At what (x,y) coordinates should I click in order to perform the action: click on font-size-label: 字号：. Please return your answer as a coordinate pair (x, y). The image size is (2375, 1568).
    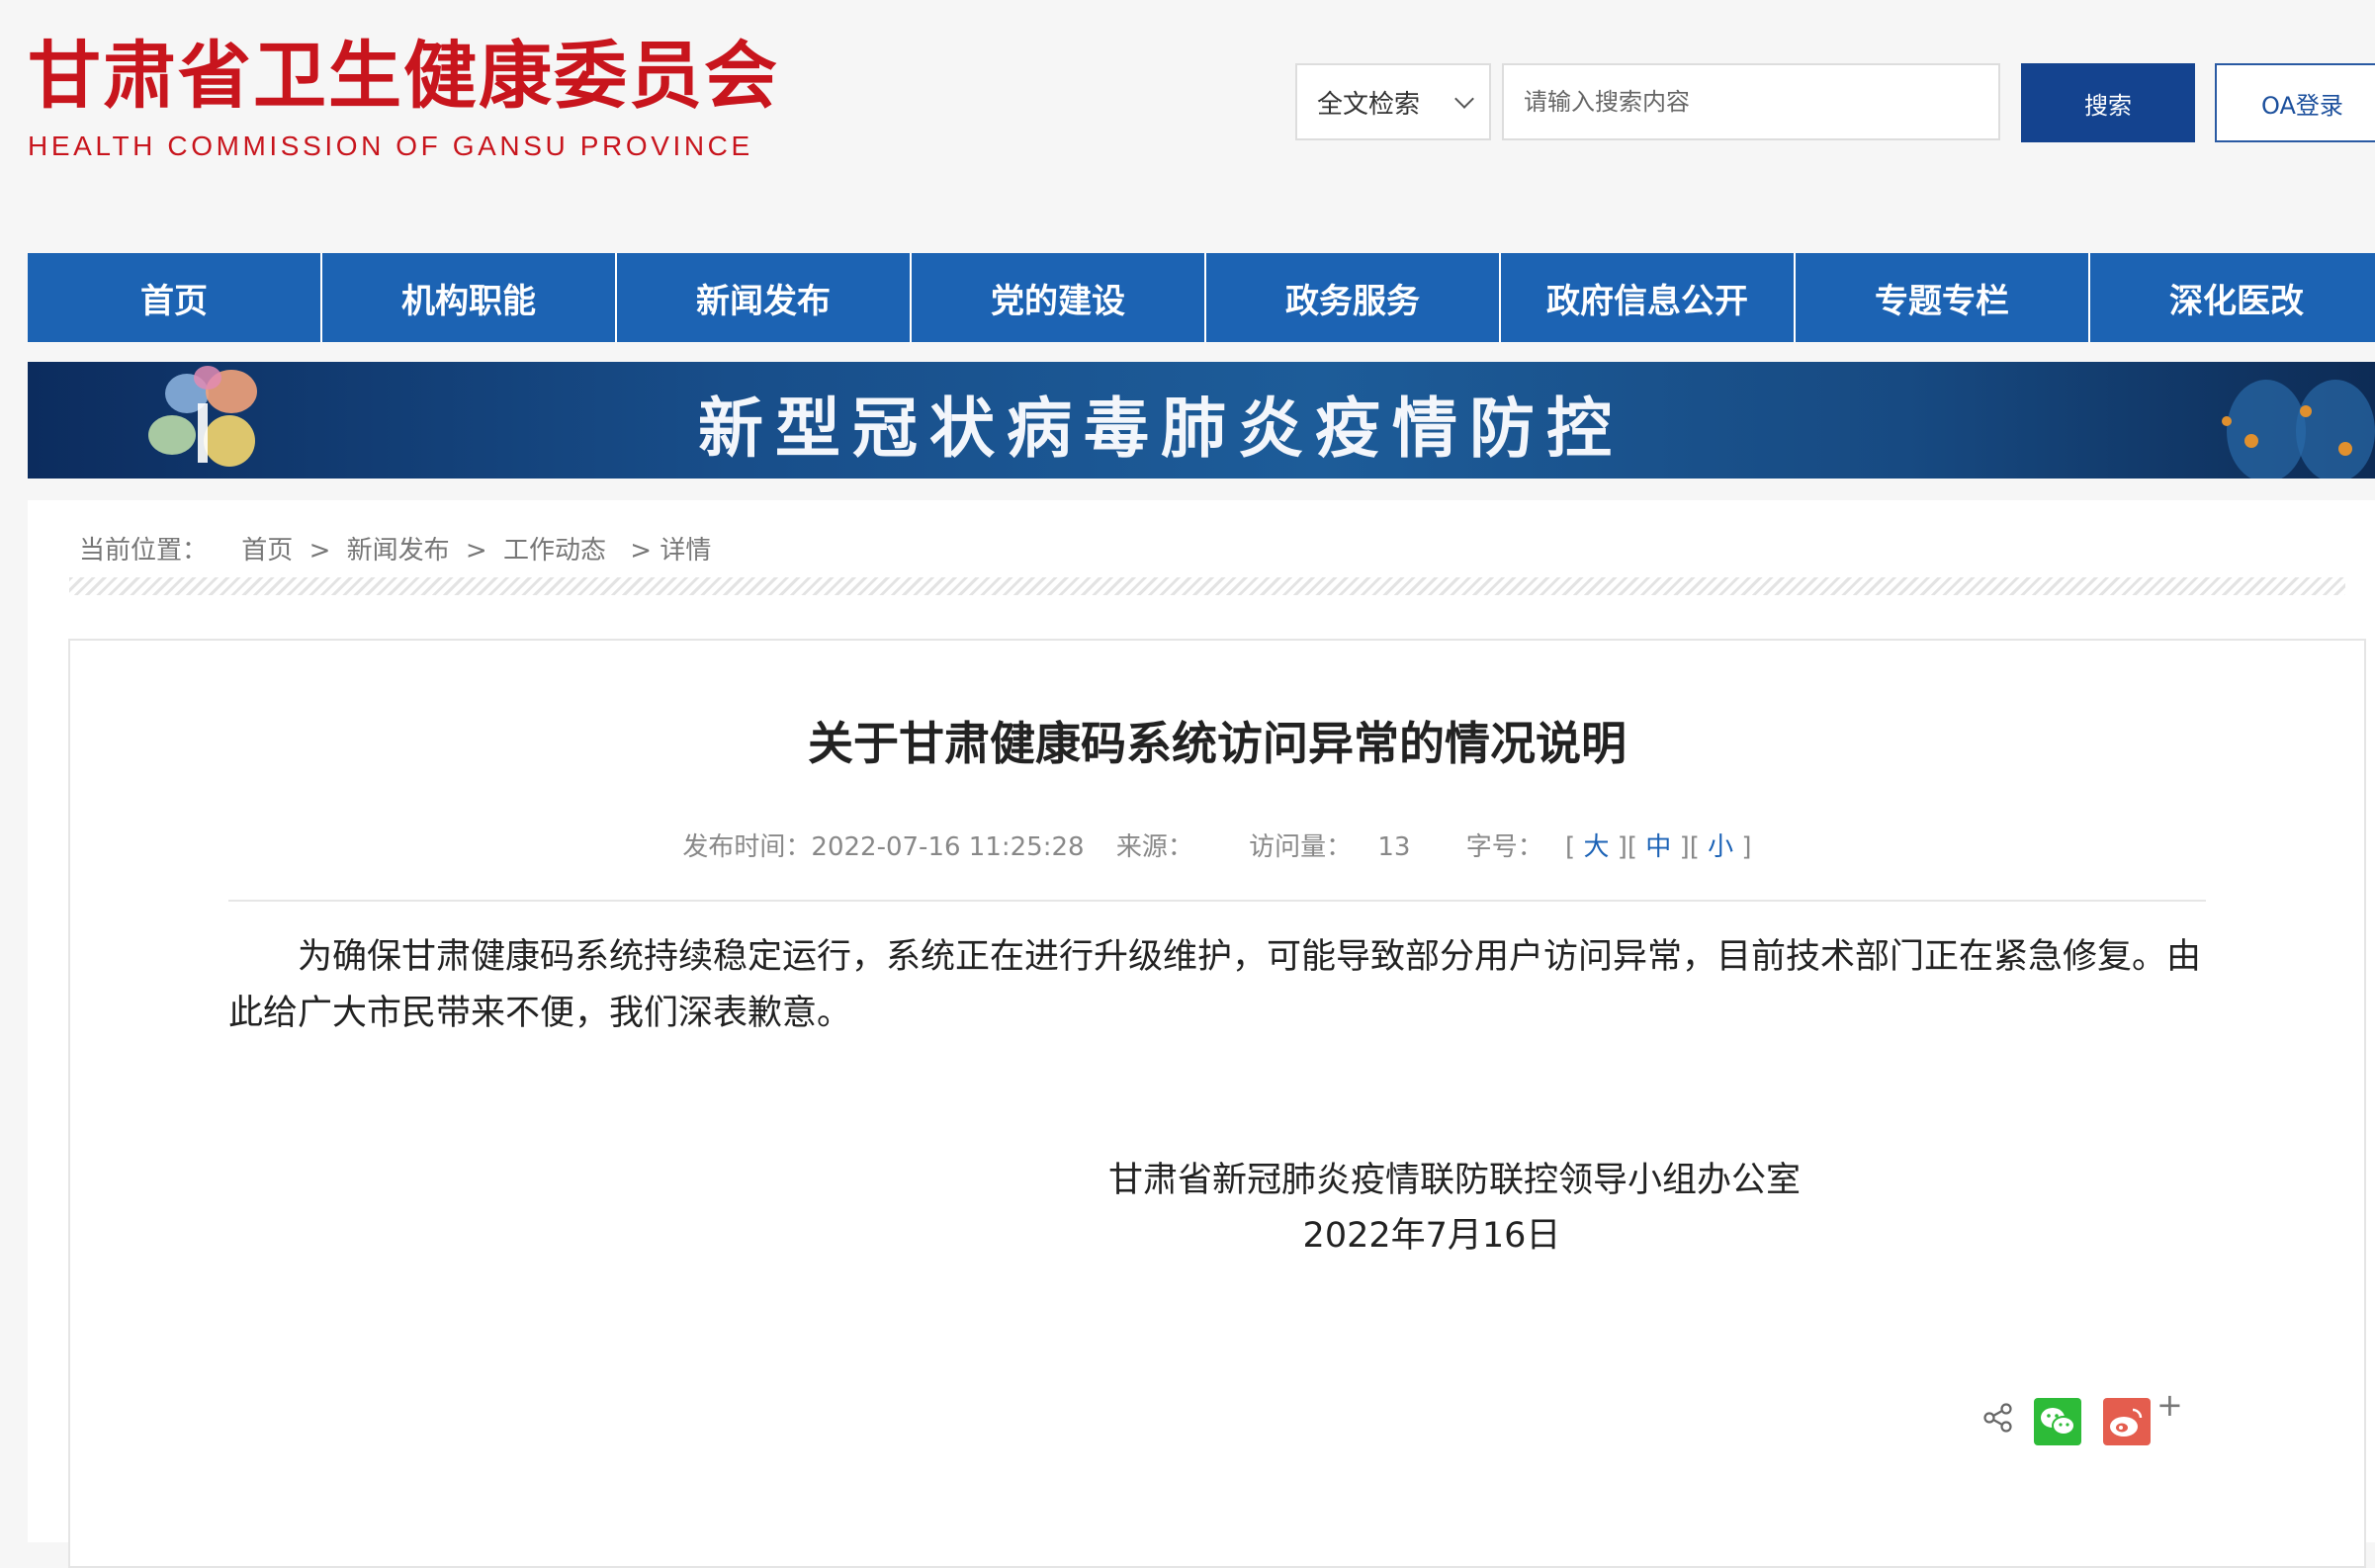
    Looking at the image, I should click on (1504, 847).